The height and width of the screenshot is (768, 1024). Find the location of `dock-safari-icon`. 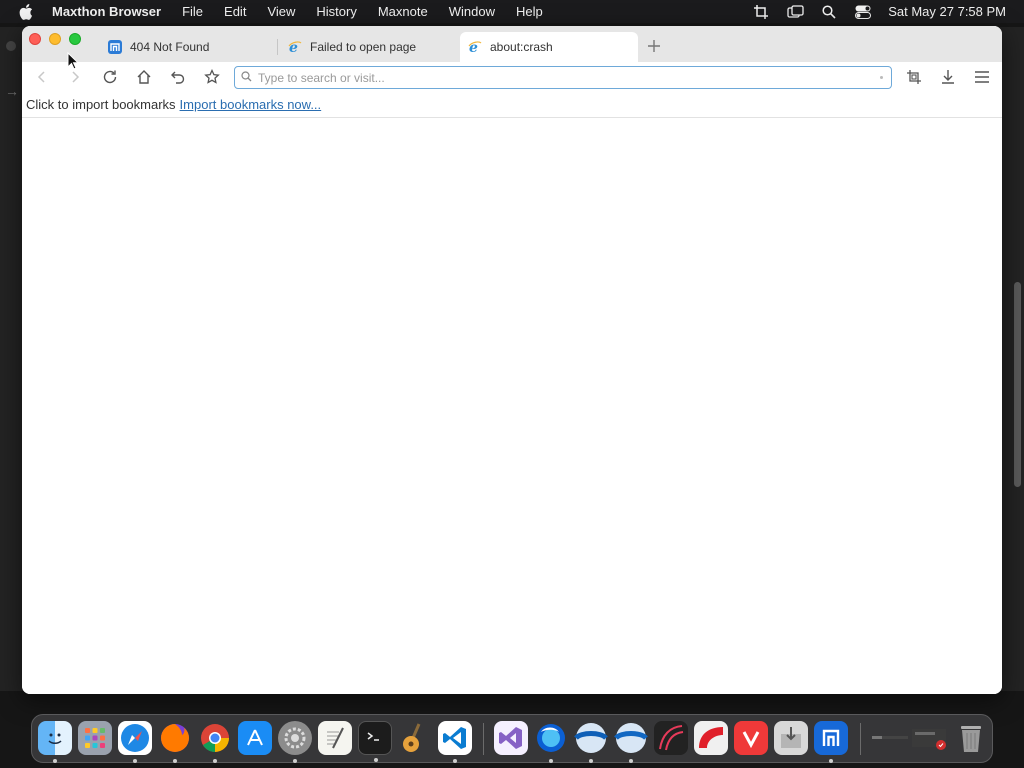

dock-safari-icon is located at coordinates (135, 742).